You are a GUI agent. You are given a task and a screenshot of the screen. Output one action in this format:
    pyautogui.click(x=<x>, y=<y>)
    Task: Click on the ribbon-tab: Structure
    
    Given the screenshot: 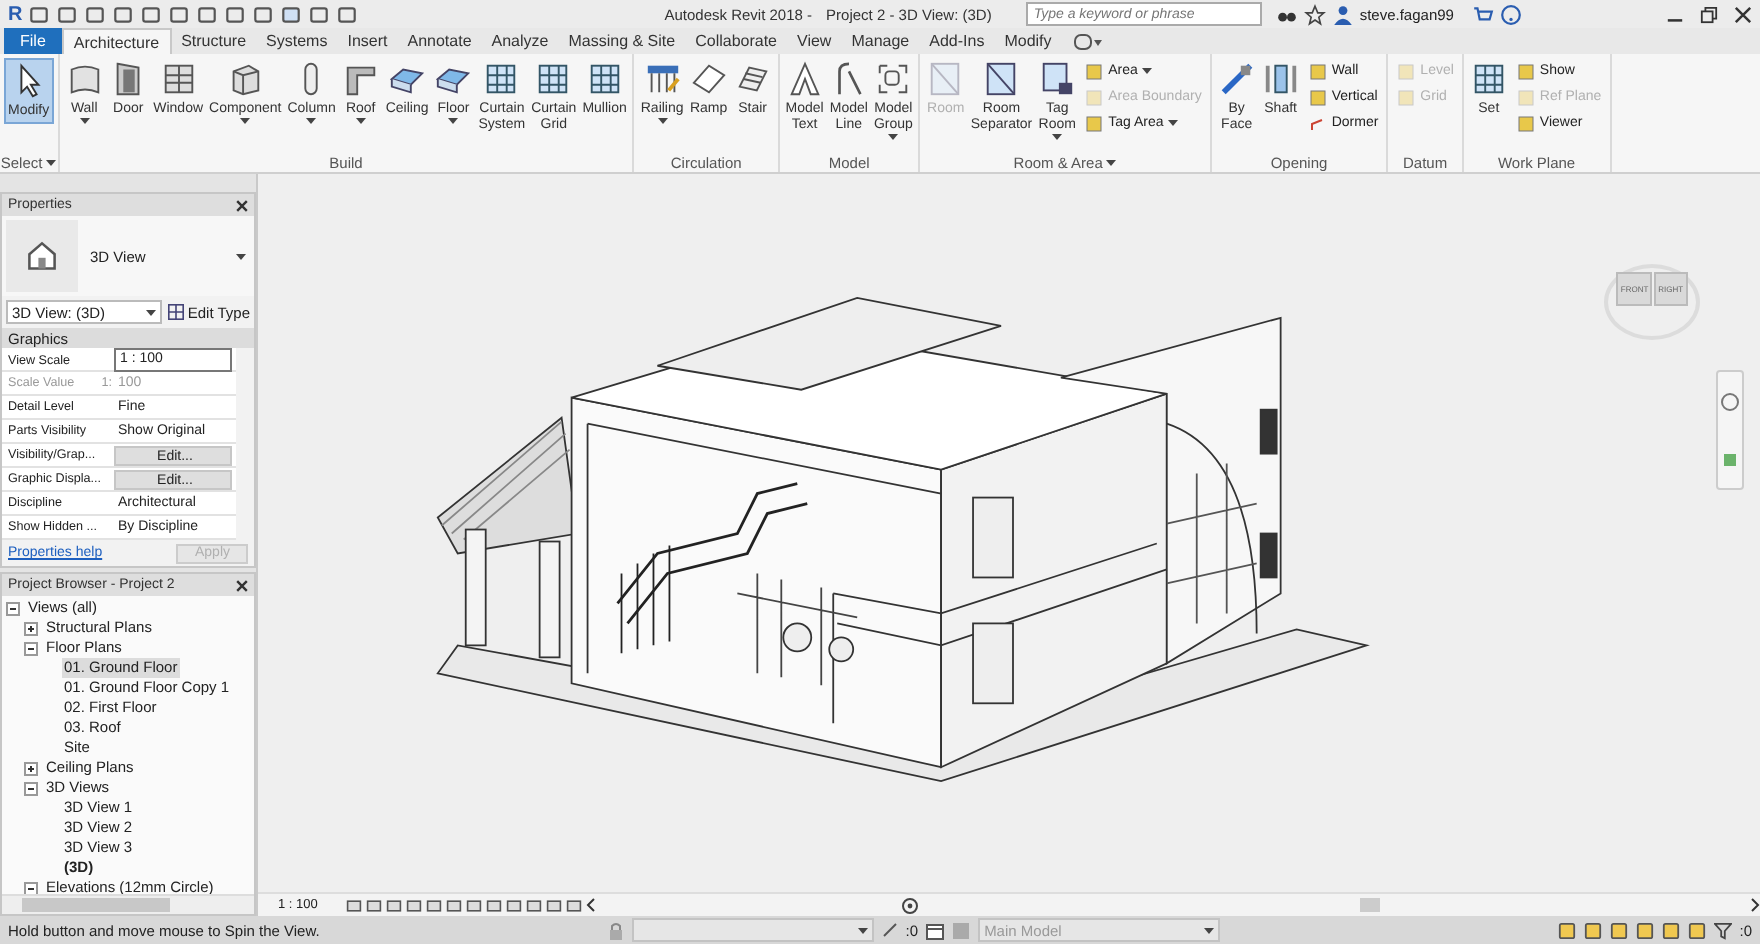 What is the action you would take?
    pyautogui.click(x=214, y=41)
    